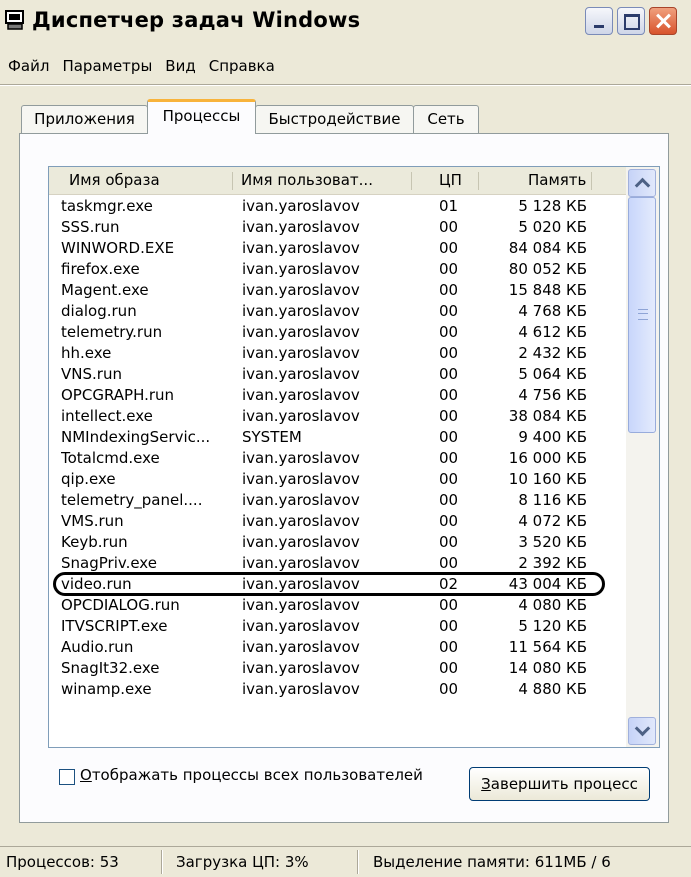  What do you see at coordinates (105, 290) in the screenshot?
I see `cell-image-name: Magent.exe` at bounding box center [105, 290].